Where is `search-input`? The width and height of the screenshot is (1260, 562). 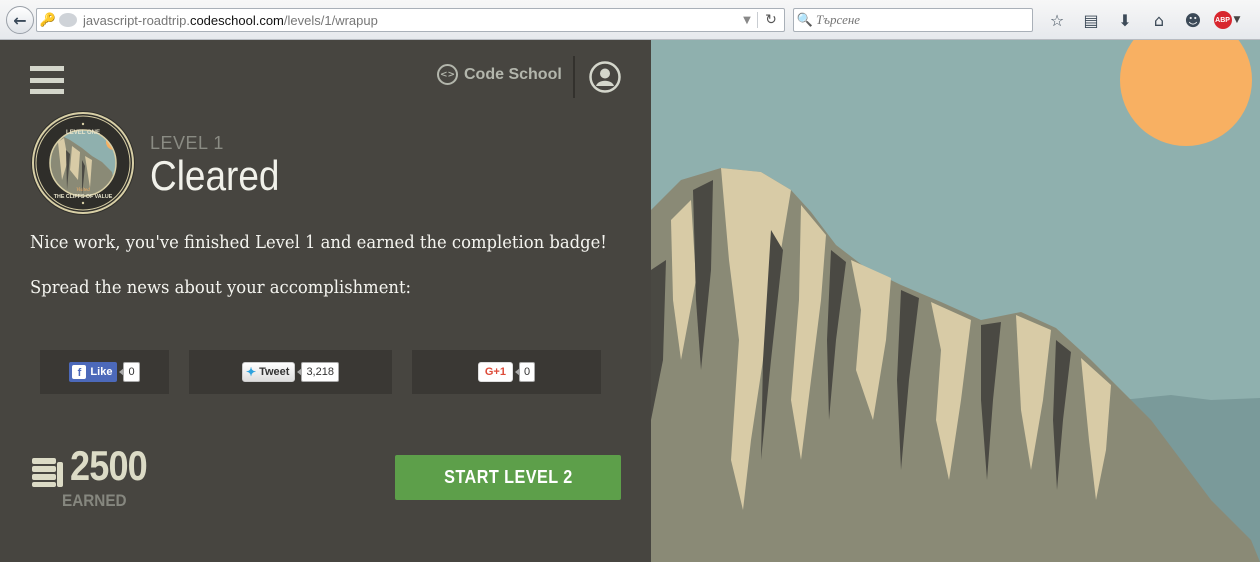 search-input is located at coordinates (924, 20).